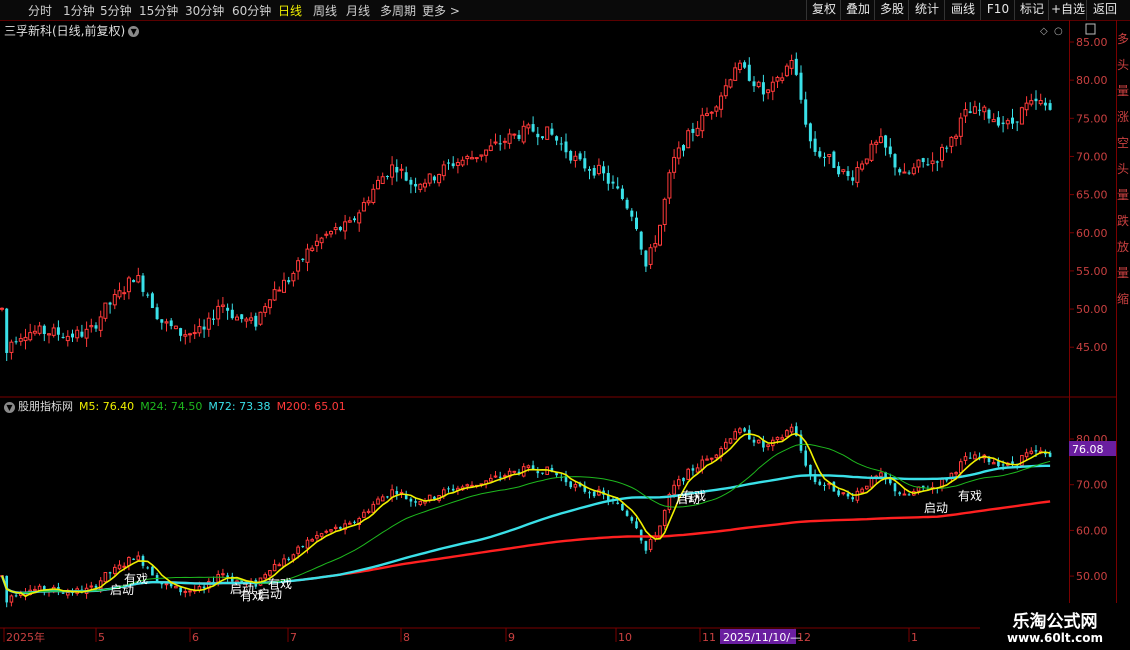 This screenshot has height=650, width=1130. What do you see at coordinates (1092, 347) in the screenshot?
I see `price-tick-label: 45.00` at bounding box center [1092, 347].